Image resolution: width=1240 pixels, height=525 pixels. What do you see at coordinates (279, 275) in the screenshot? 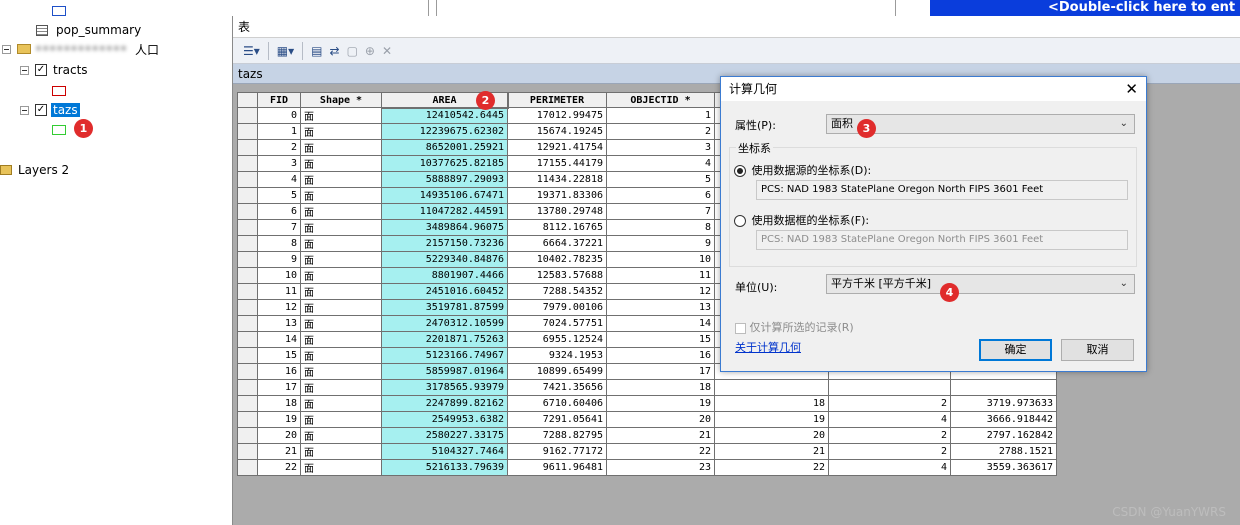
I see `cell-fid: 10` at bounding box center [279, 275].